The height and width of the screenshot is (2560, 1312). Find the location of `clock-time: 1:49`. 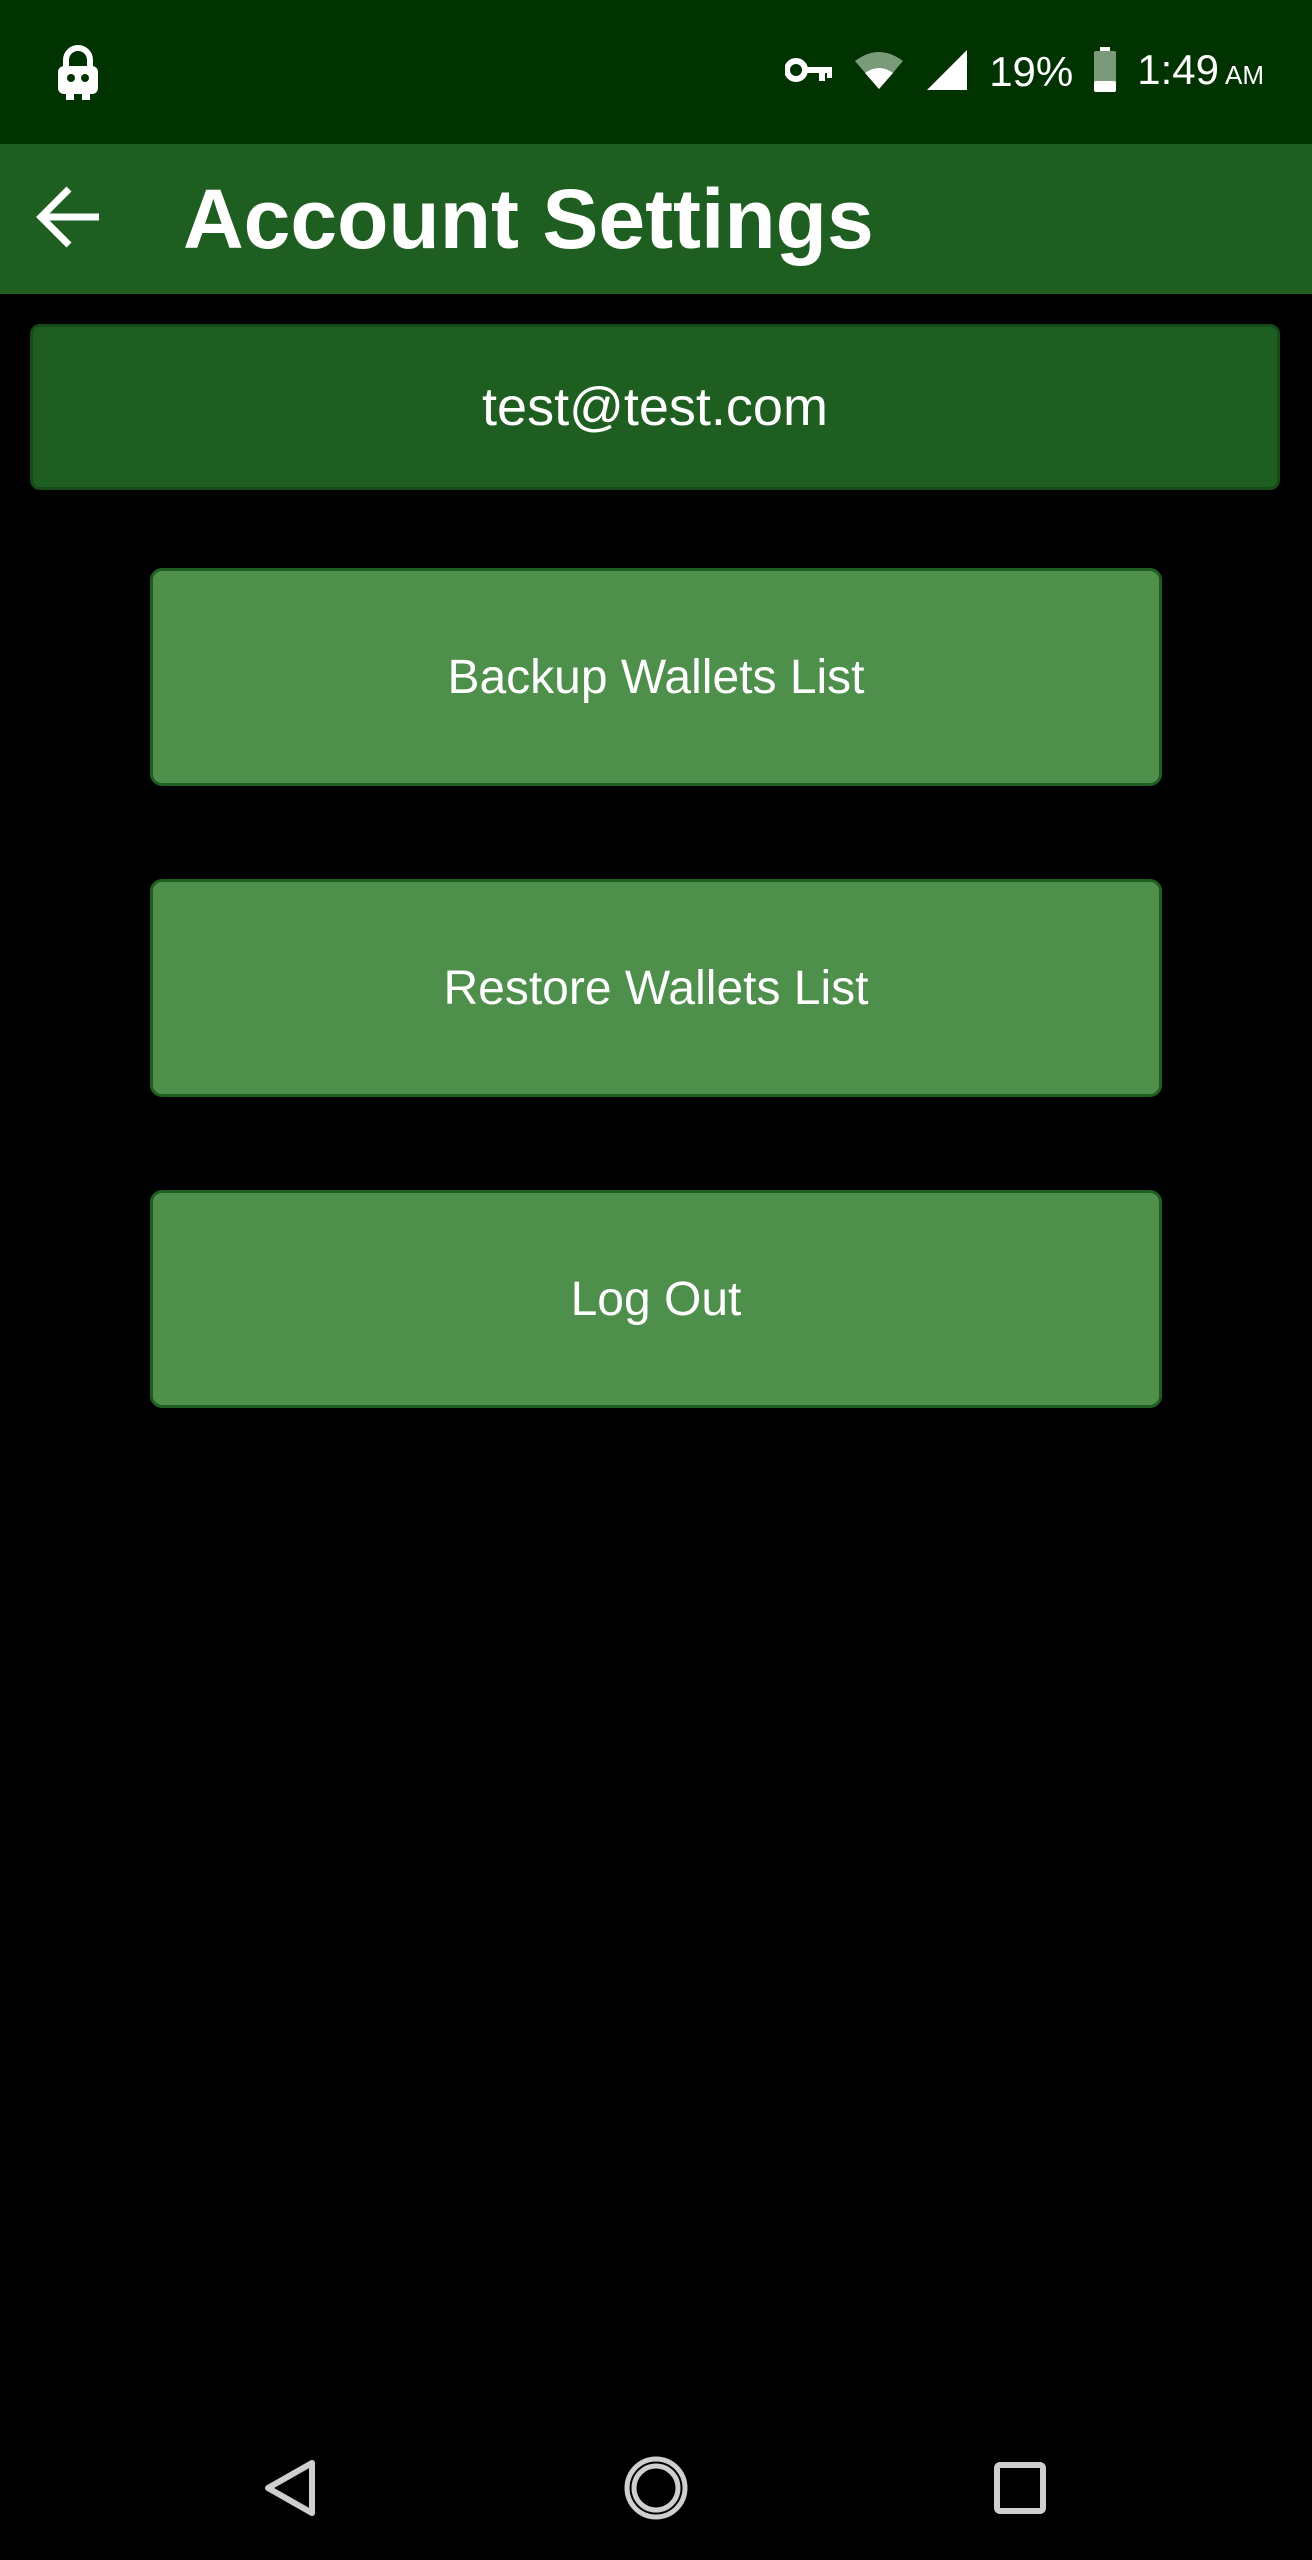

clock-time: 1:49 is located at coordinates (1178, 69).